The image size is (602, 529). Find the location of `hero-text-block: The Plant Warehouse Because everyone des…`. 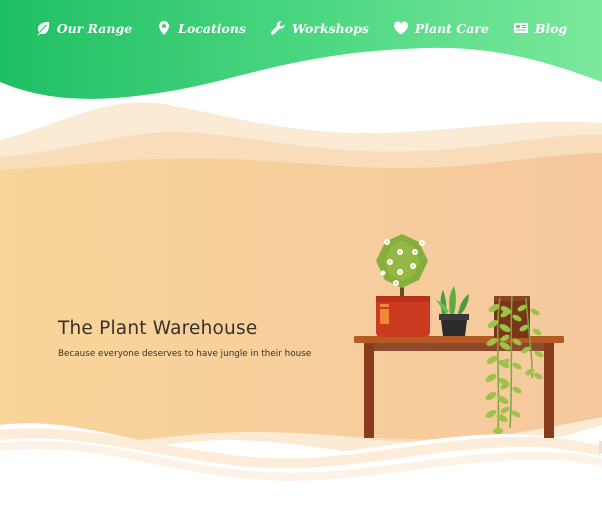

hero-text-block: The Plant Warehouse Because everyone des… is located at coordinates (184, 338).